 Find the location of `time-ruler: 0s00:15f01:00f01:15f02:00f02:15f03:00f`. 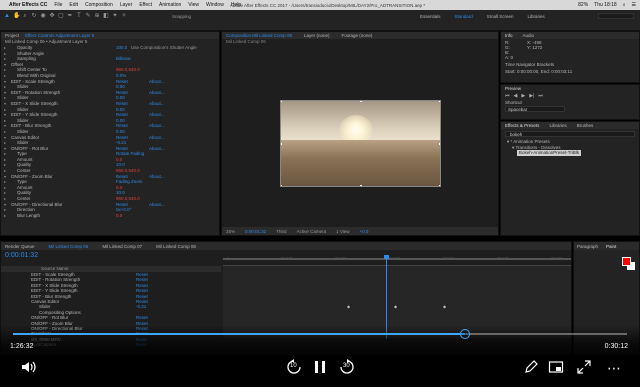

time-ruler: 0s00:15f01:00f01:15f02:00f02:15f03:00f is located at coordinates (397, 260).